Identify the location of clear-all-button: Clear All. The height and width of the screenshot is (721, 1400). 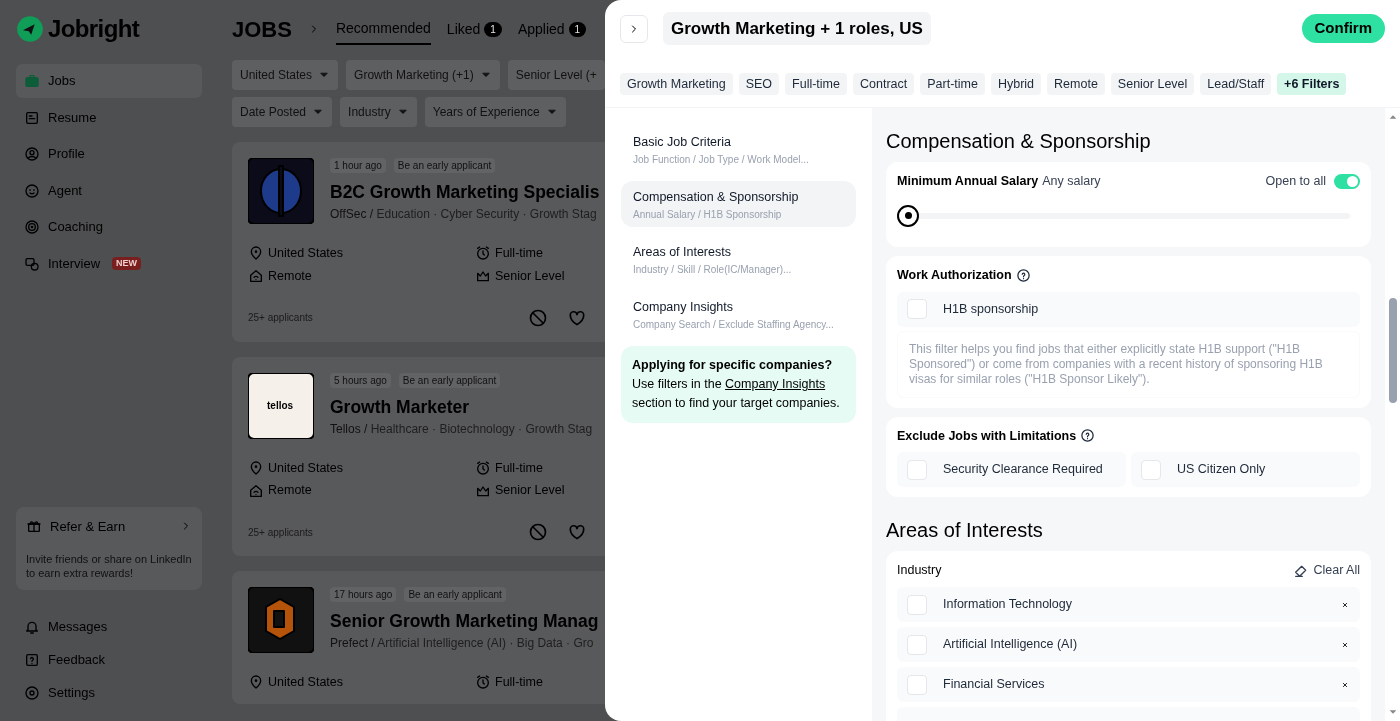
(1326, 570).